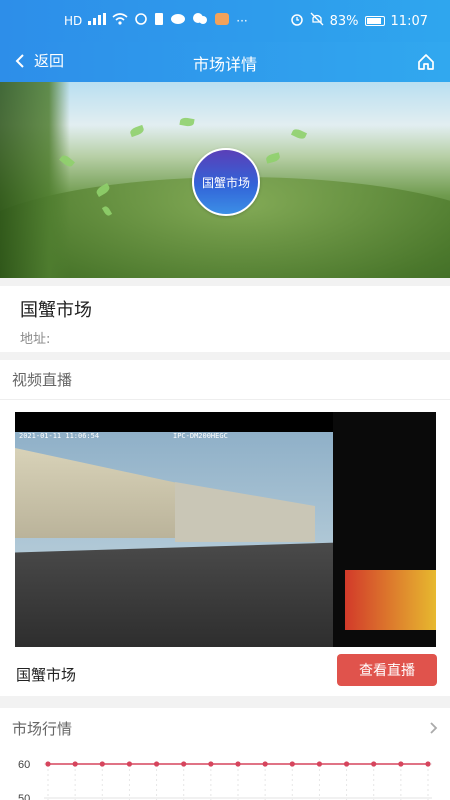 The height and width of the screenshot is (800, 450). What do you see at coordinates (141, 21) in the screenshot?
I see `sync-icon` at bounding box center [141, 21].